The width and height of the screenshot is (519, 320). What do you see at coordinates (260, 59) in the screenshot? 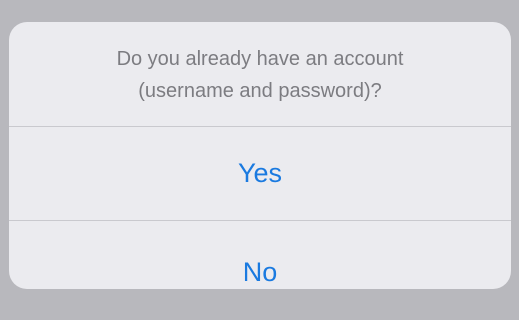
I see `alert-message-line-1: Do you already have an account` at bounding box center [260, 59].